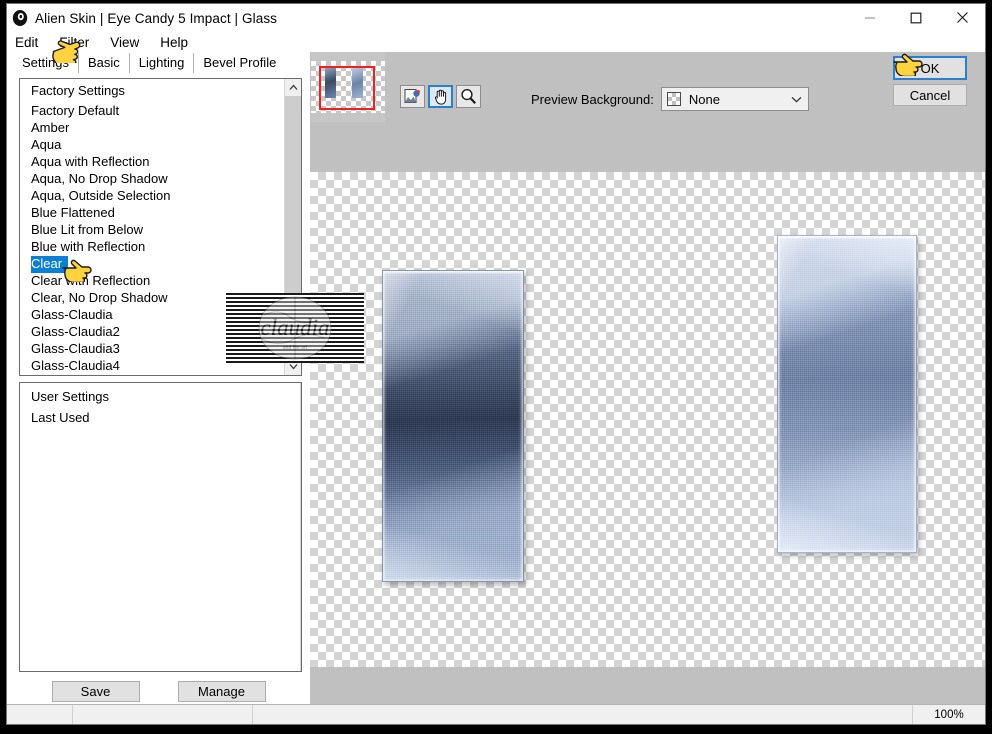 Image resolution: width=992 pixels, height=734 pixels. I want to click on checkerboard-swatch-icon, so click(673, 99).